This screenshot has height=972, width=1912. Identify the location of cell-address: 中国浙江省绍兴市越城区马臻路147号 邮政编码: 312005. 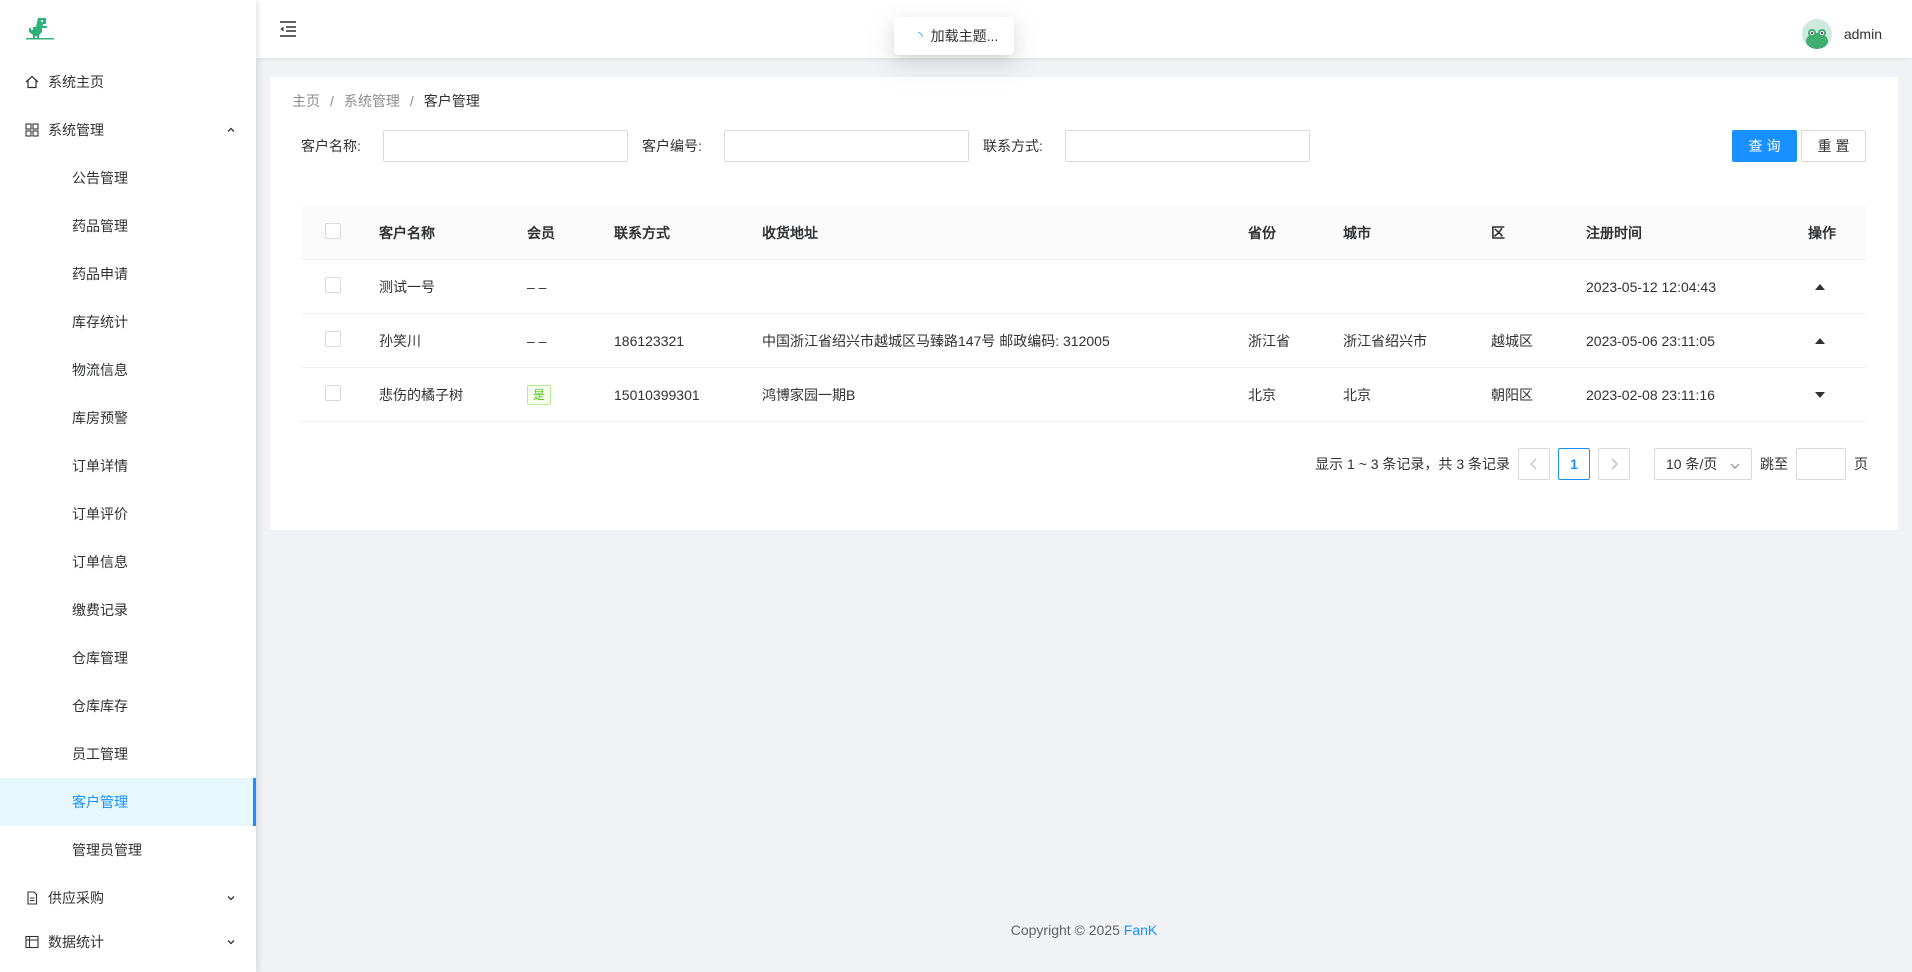
(936, 340).